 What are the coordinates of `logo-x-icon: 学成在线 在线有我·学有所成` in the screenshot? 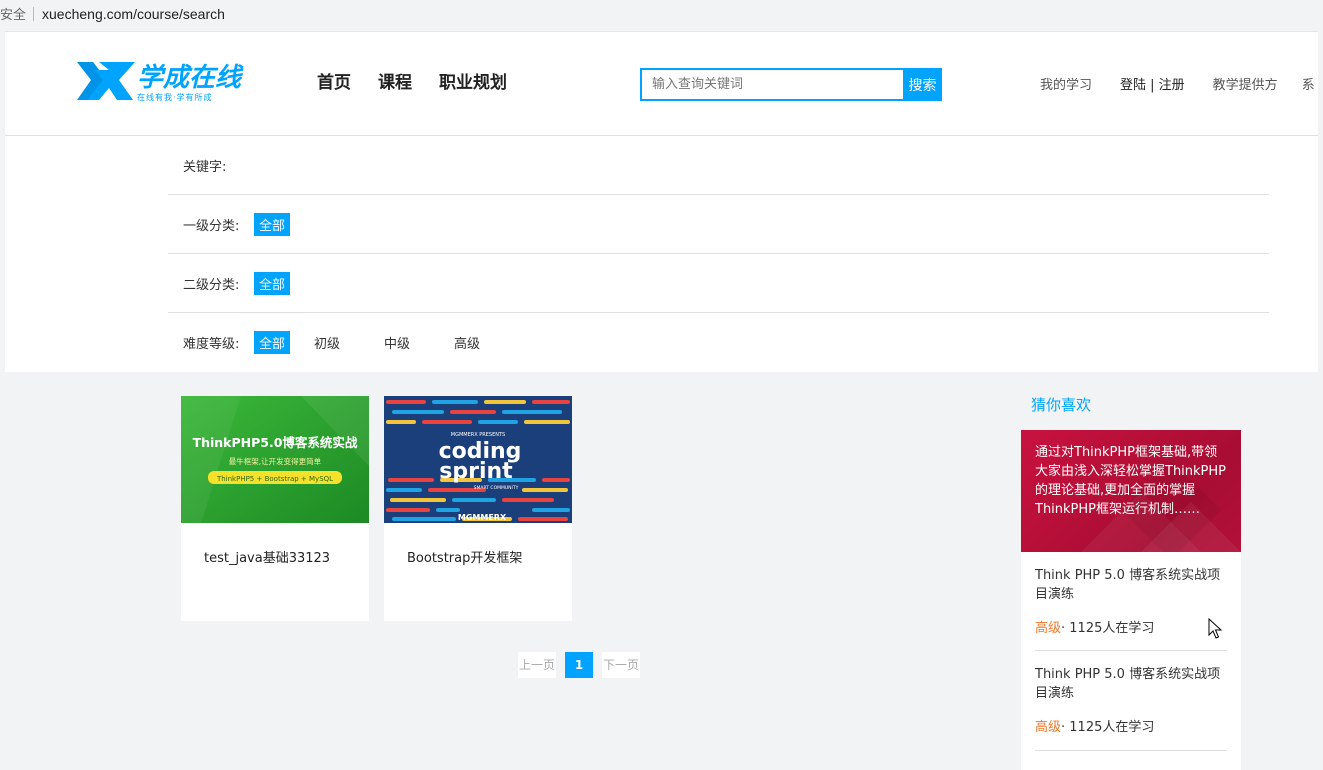 It's located at (160, 82).